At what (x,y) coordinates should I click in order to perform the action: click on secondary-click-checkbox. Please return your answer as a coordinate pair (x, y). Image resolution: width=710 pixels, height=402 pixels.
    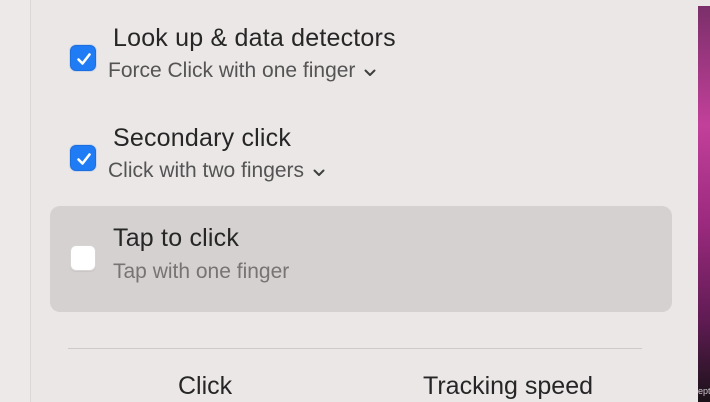
    Looking at the image, I should click on (83, 158).